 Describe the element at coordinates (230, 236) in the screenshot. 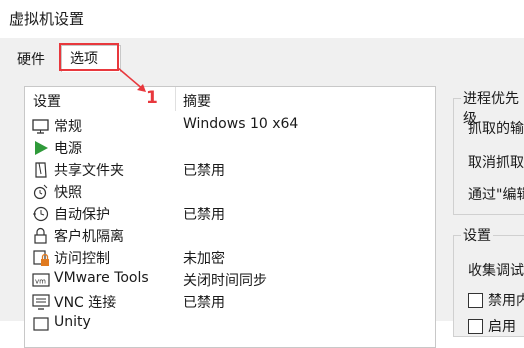

I see `list-item-guest-isolation: 客户机隔离` at that location.